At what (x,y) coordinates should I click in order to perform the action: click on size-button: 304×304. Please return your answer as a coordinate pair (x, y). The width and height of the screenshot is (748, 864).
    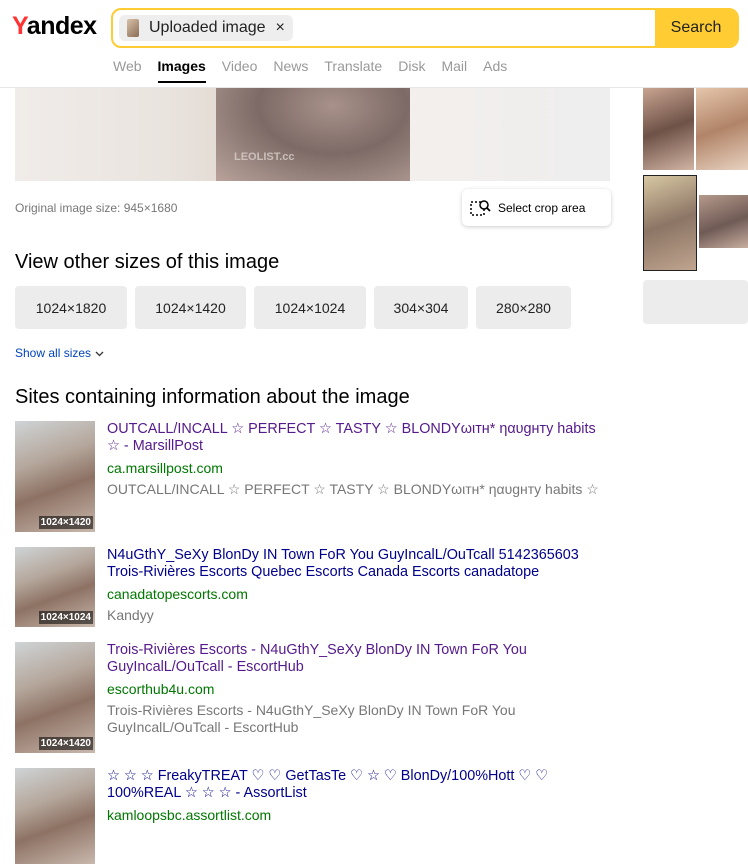
    Looking at the image, I should click on (421, 307).